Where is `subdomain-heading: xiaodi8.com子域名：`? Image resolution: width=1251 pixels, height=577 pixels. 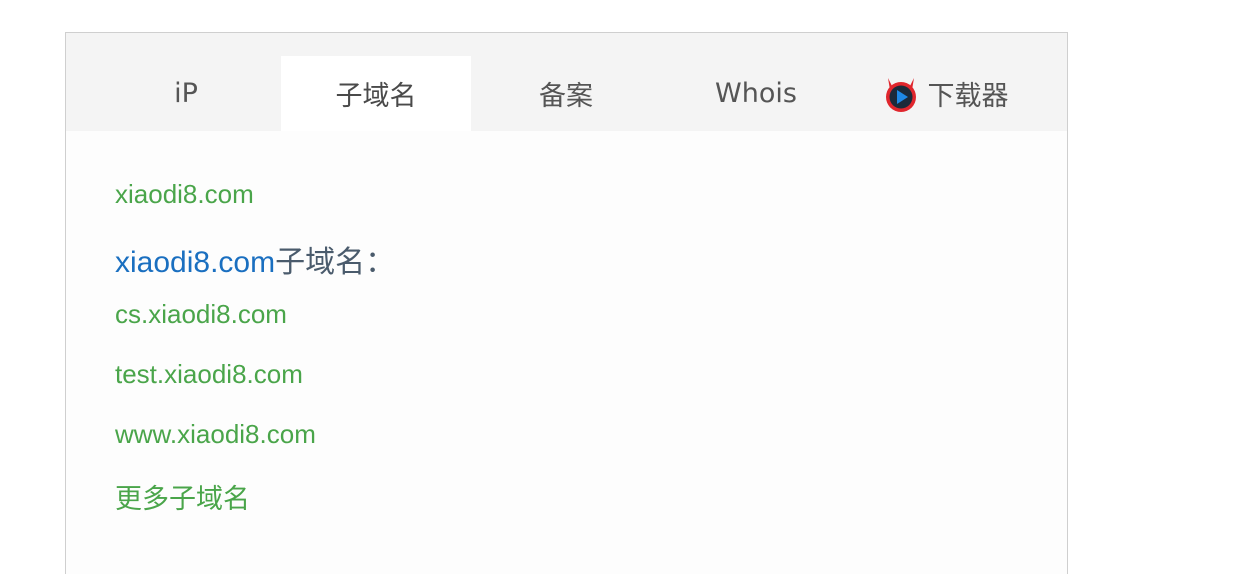 subdomain-heading: xiaodi8.com子域名： is located at coordinates (255, 259).